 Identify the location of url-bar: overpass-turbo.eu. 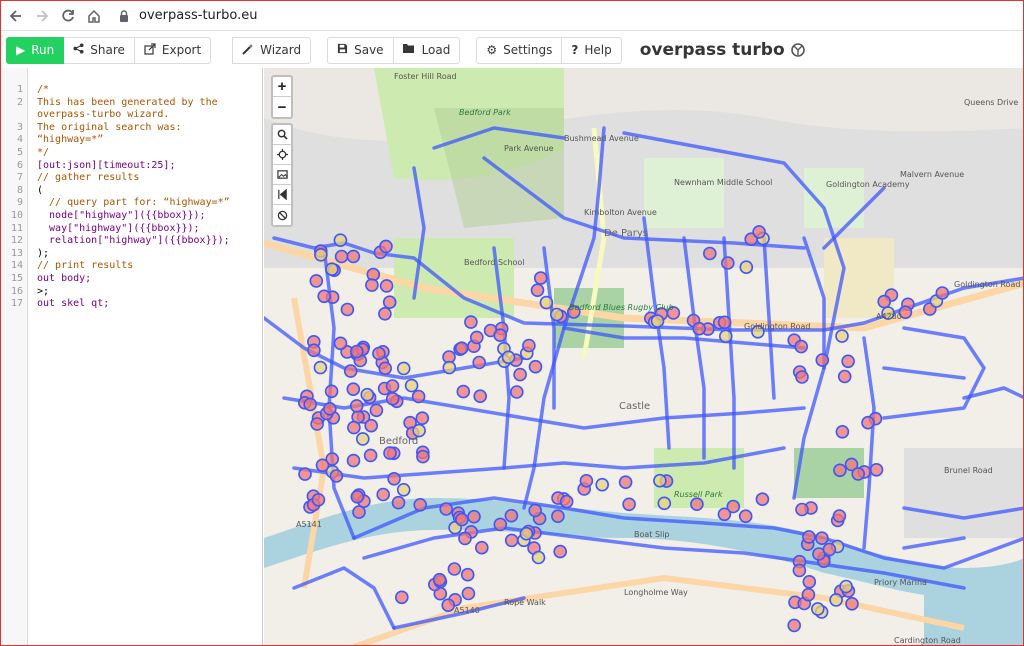
(187, 15).